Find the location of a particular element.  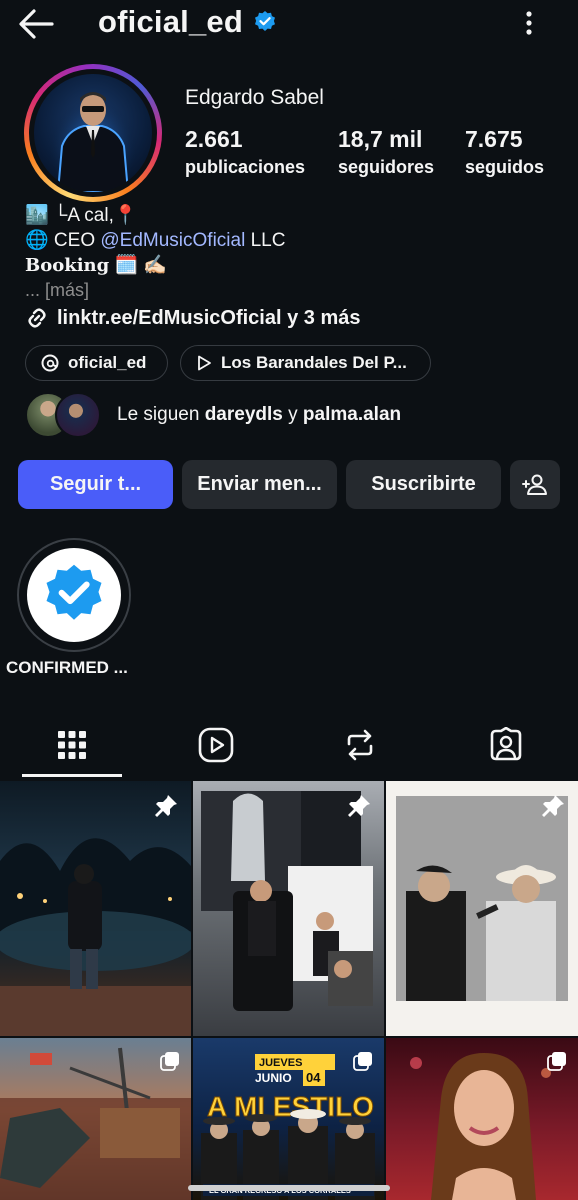

profile-tabs is located at coordinates (289, 747).